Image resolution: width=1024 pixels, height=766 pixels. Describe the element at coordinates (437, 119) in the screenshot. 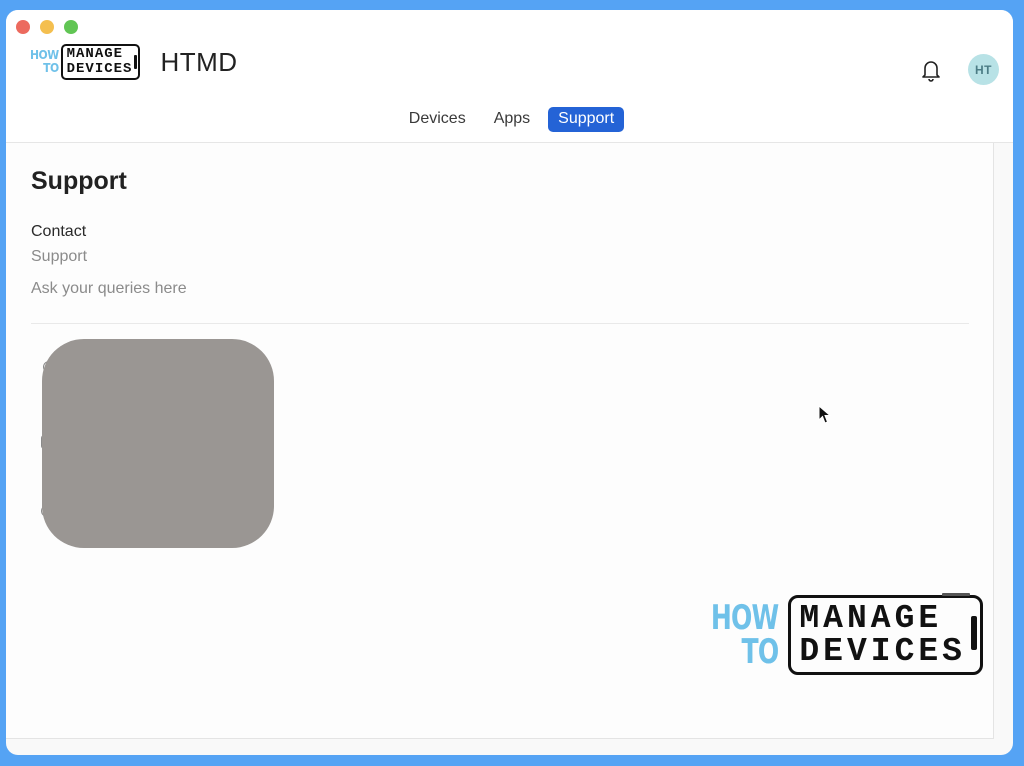

I see `tab-devices: Devices` at that location.